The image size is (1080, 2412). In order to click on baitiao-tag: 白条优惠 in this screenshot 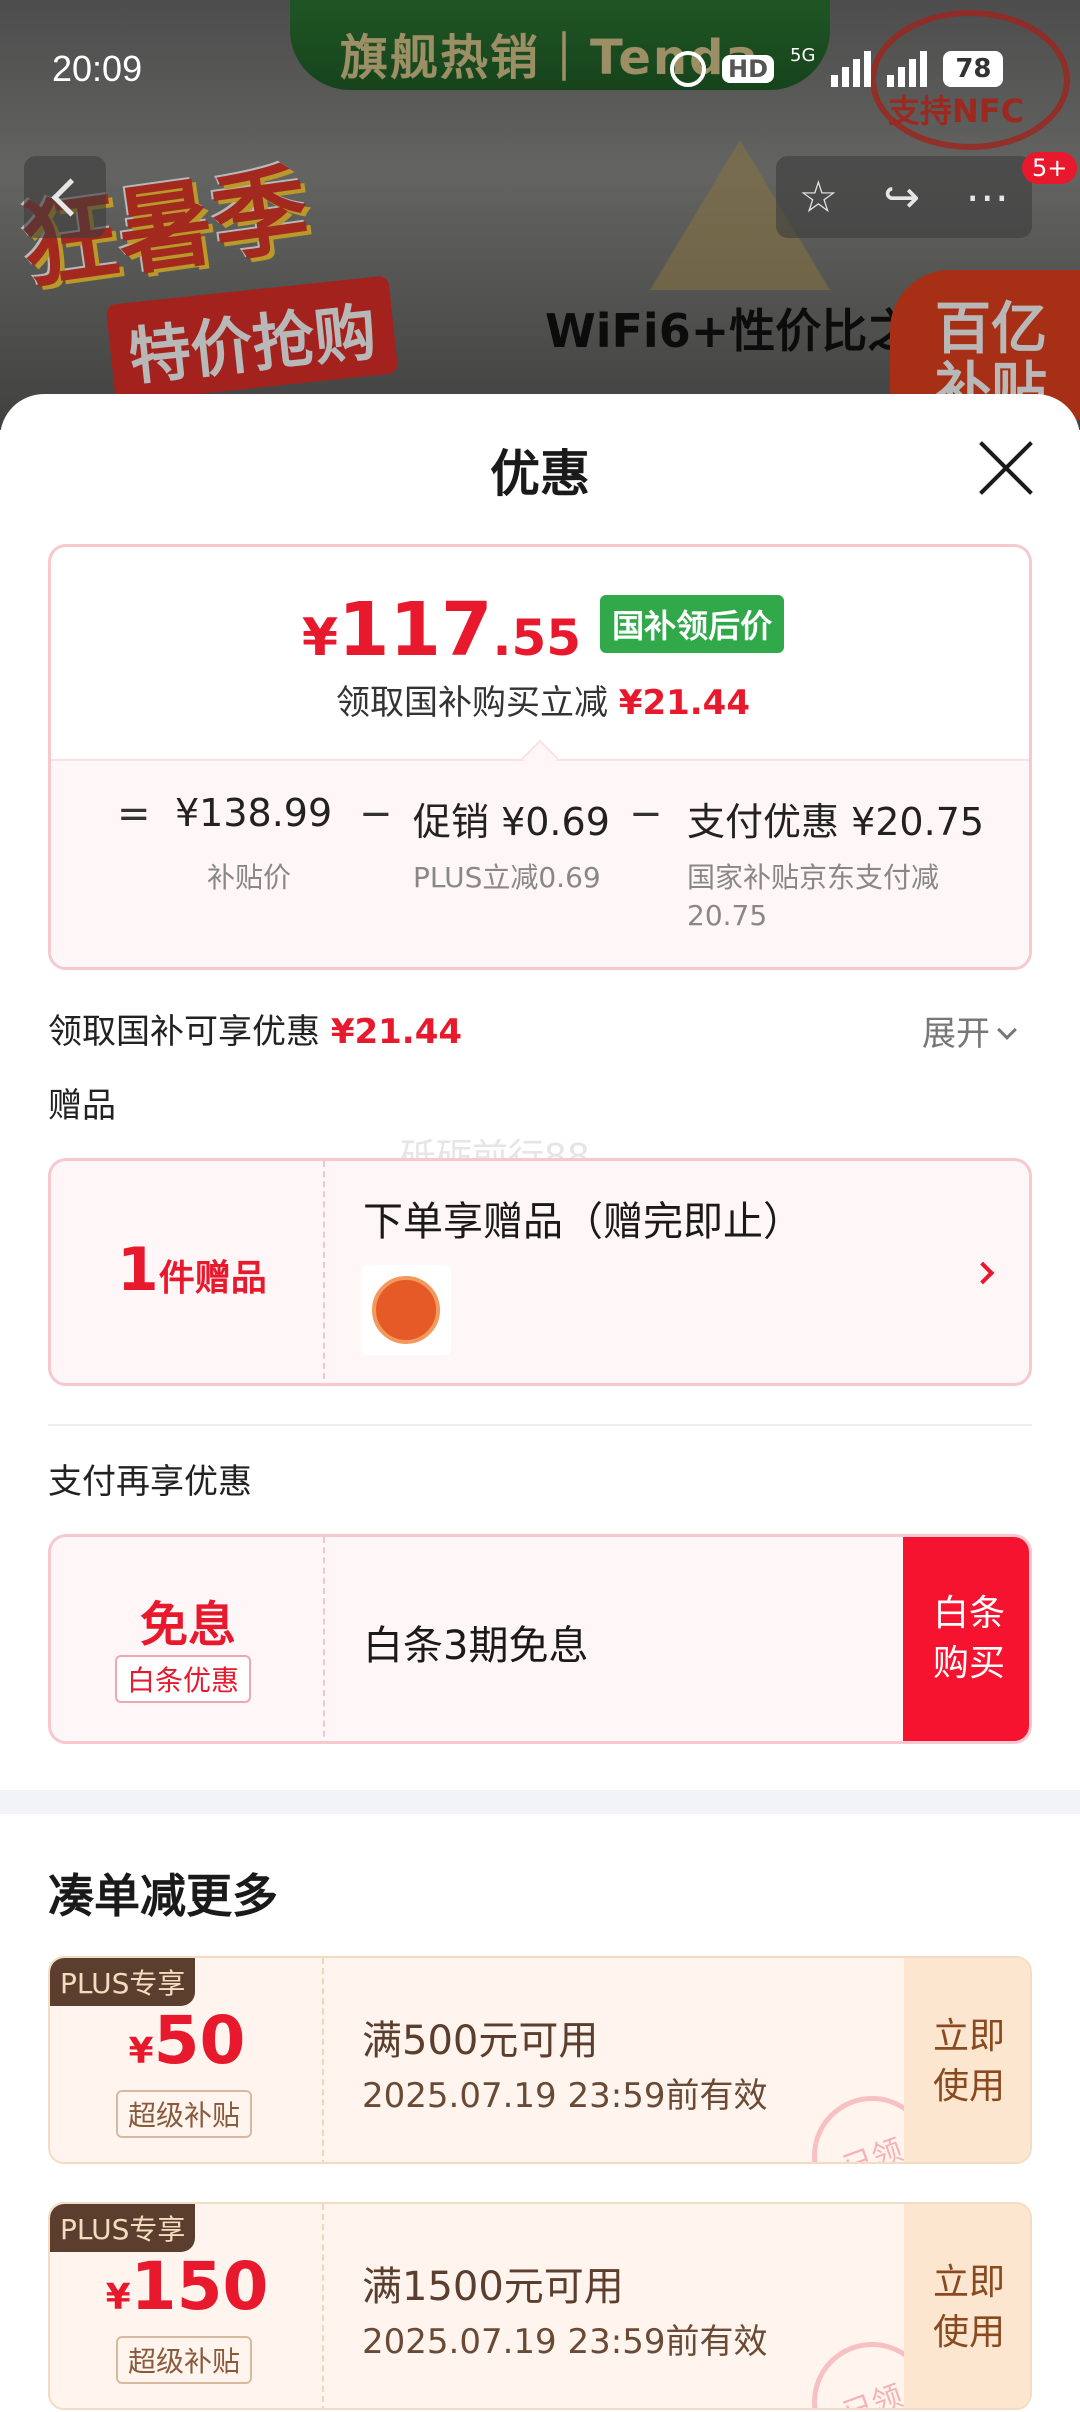, I will do `click(183, 1679)`.